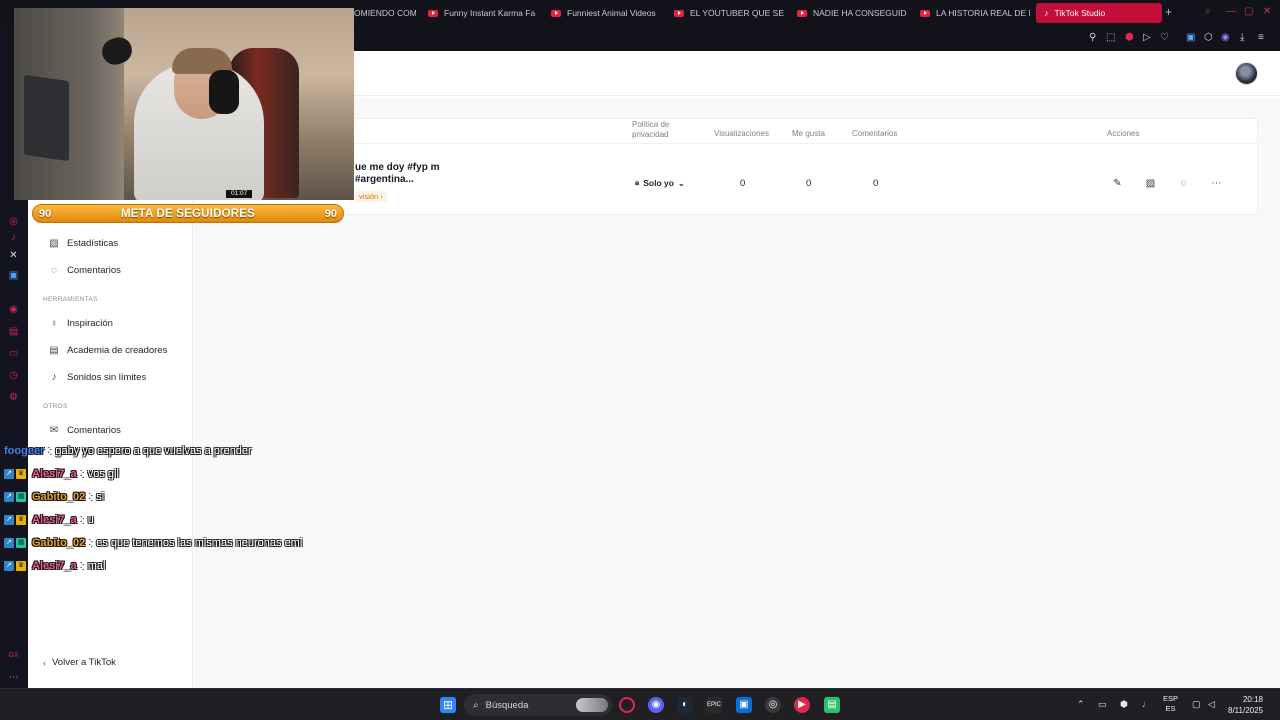 The height and width of the screenshot is (720, 1280). Describe the element at coordinates (13, 375) in the screenshot. I see `history-icon: ◷` at that location.